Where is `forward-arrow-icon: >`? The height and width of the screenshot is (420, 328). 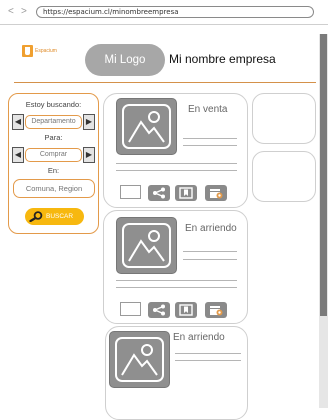
forward-arrow-icon: > is located at coordinates (24, 12).